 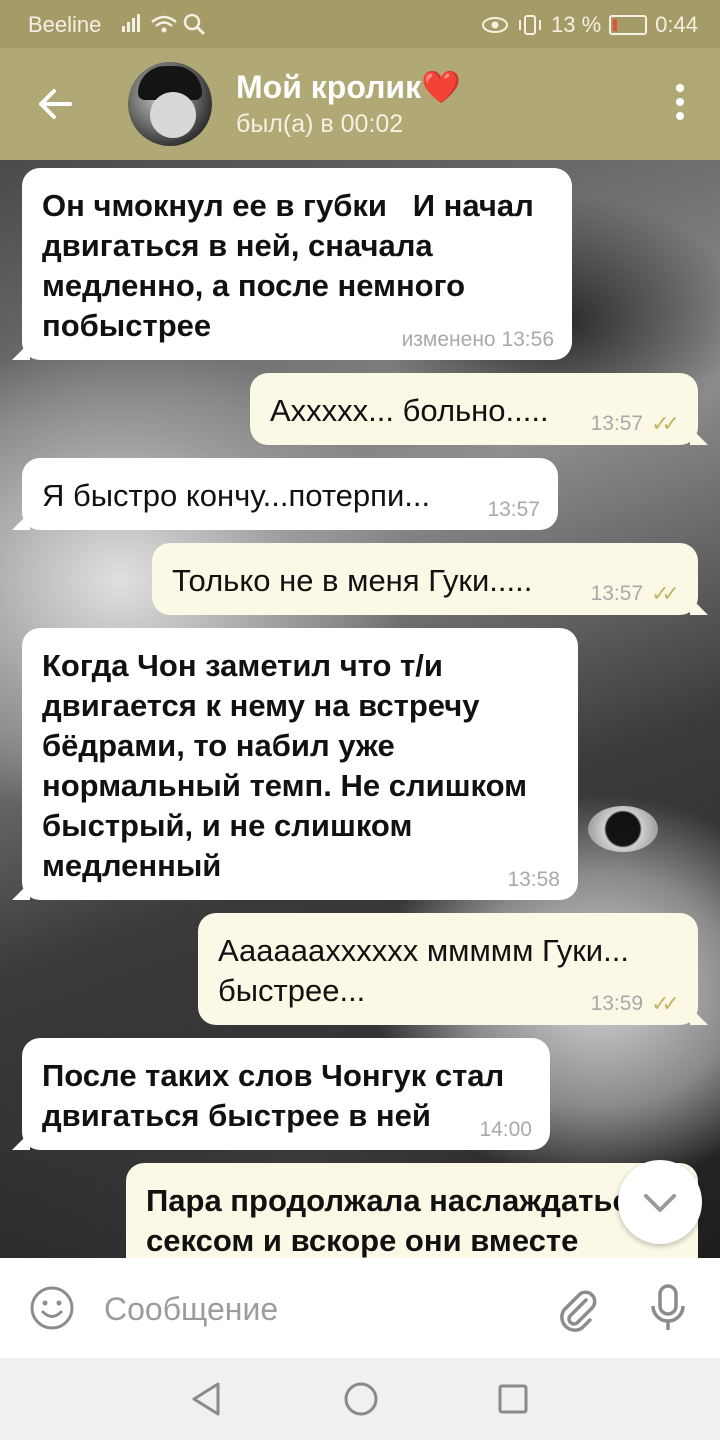 I want to click on nav-home-icon, so click(x=361, y=1399).